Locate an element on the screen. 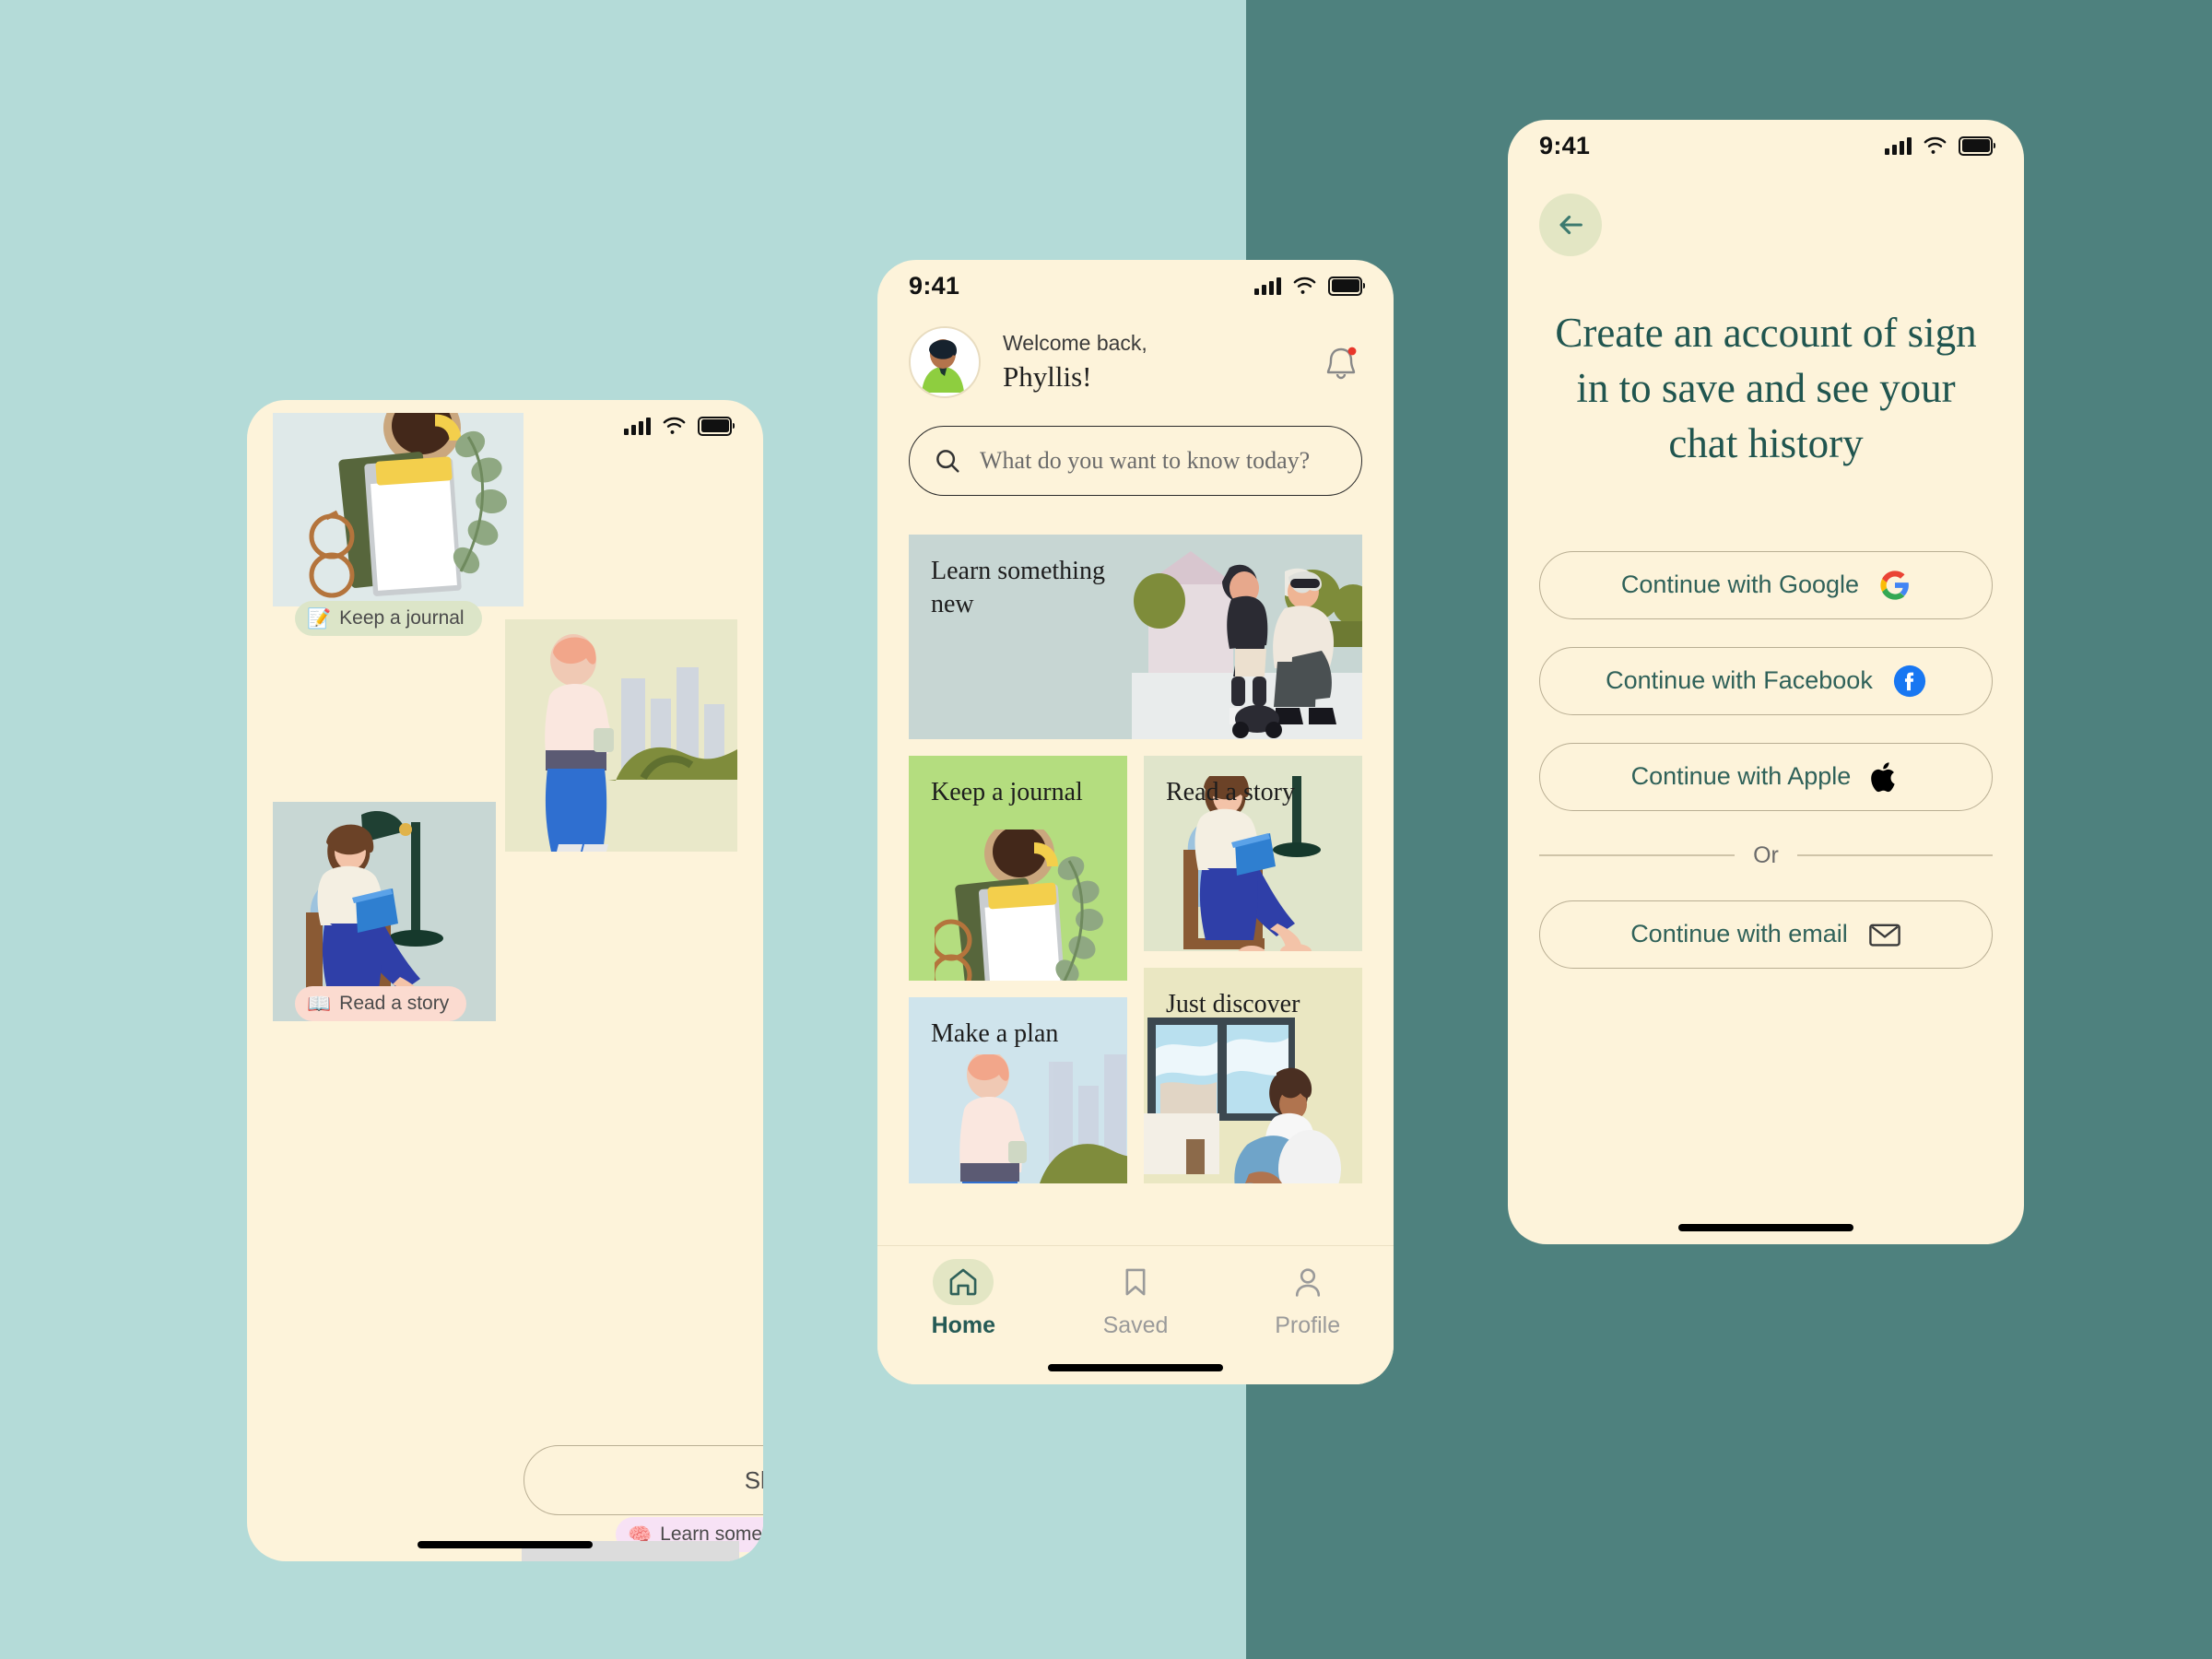  greeting-label: Welcome back, is located at coordinates (1075, 343).